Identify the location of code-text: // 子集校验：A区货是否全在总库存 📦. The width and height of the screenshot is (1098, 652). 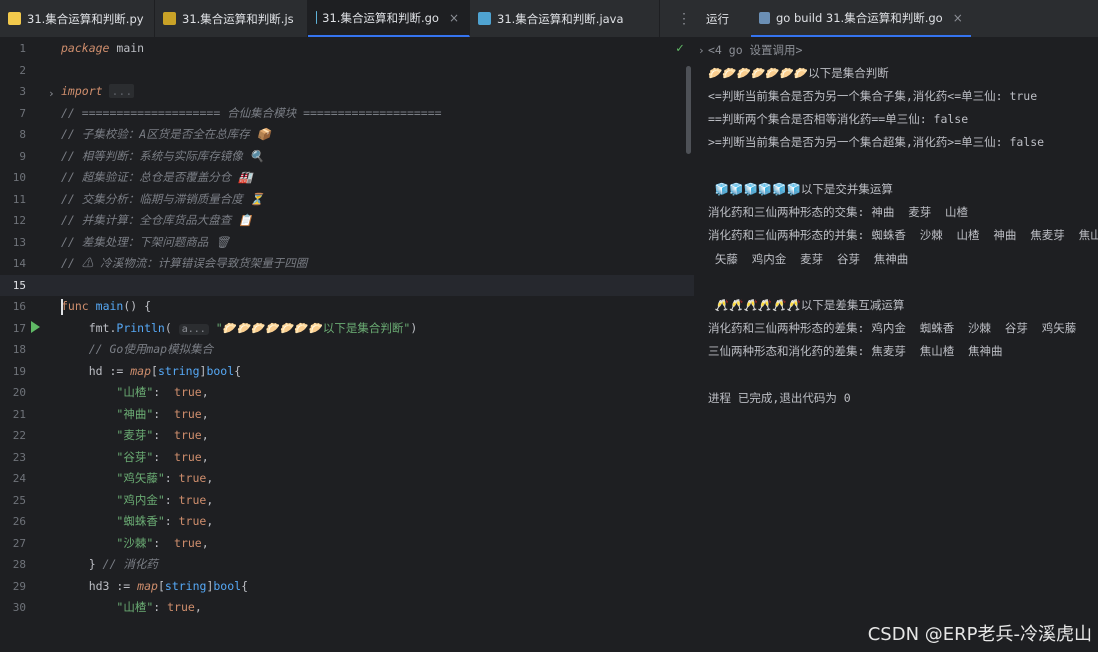
(166, 134).